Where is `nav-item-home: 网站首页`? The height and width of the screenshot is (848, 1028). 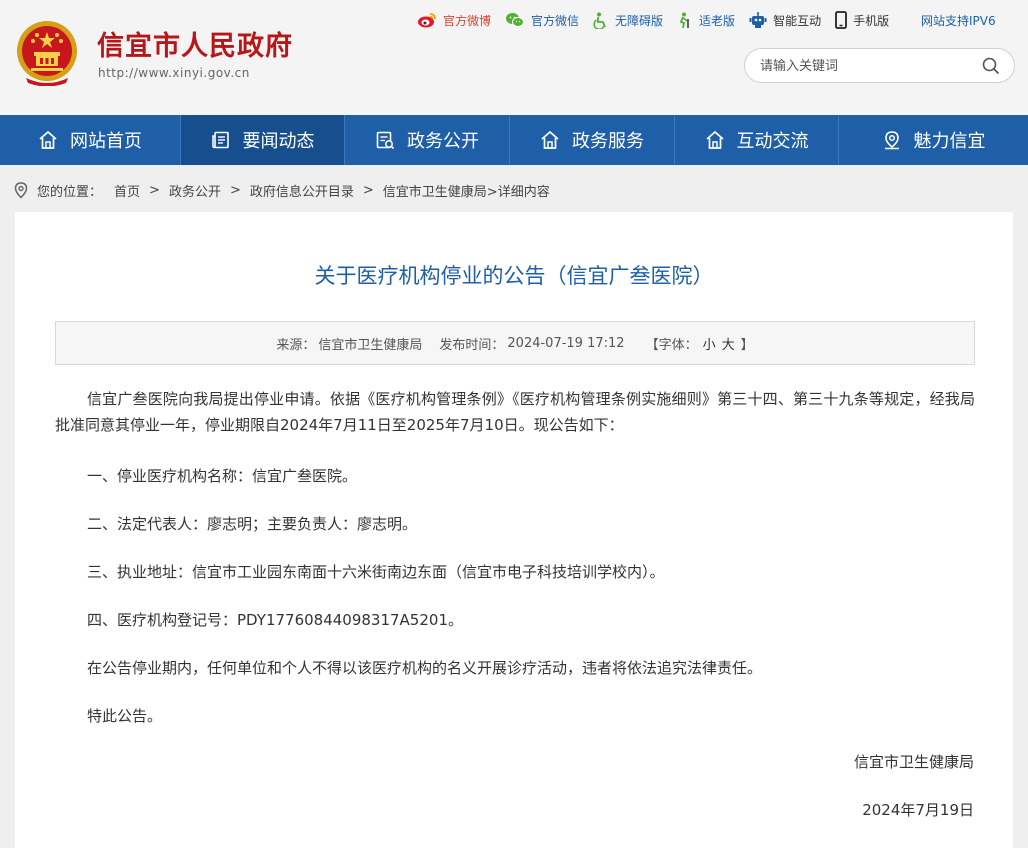
nav-item-home: 网站首页 is located at coordinates (90, 140).